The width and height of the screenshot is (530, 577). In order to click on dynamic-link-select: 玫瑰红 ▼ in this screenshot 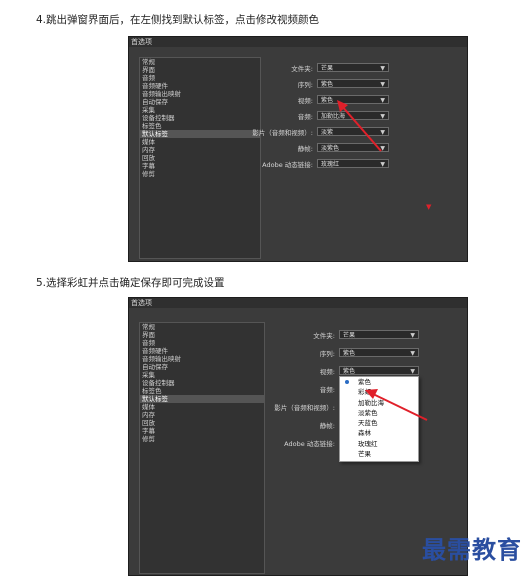, I will do `click(353, 163)`.